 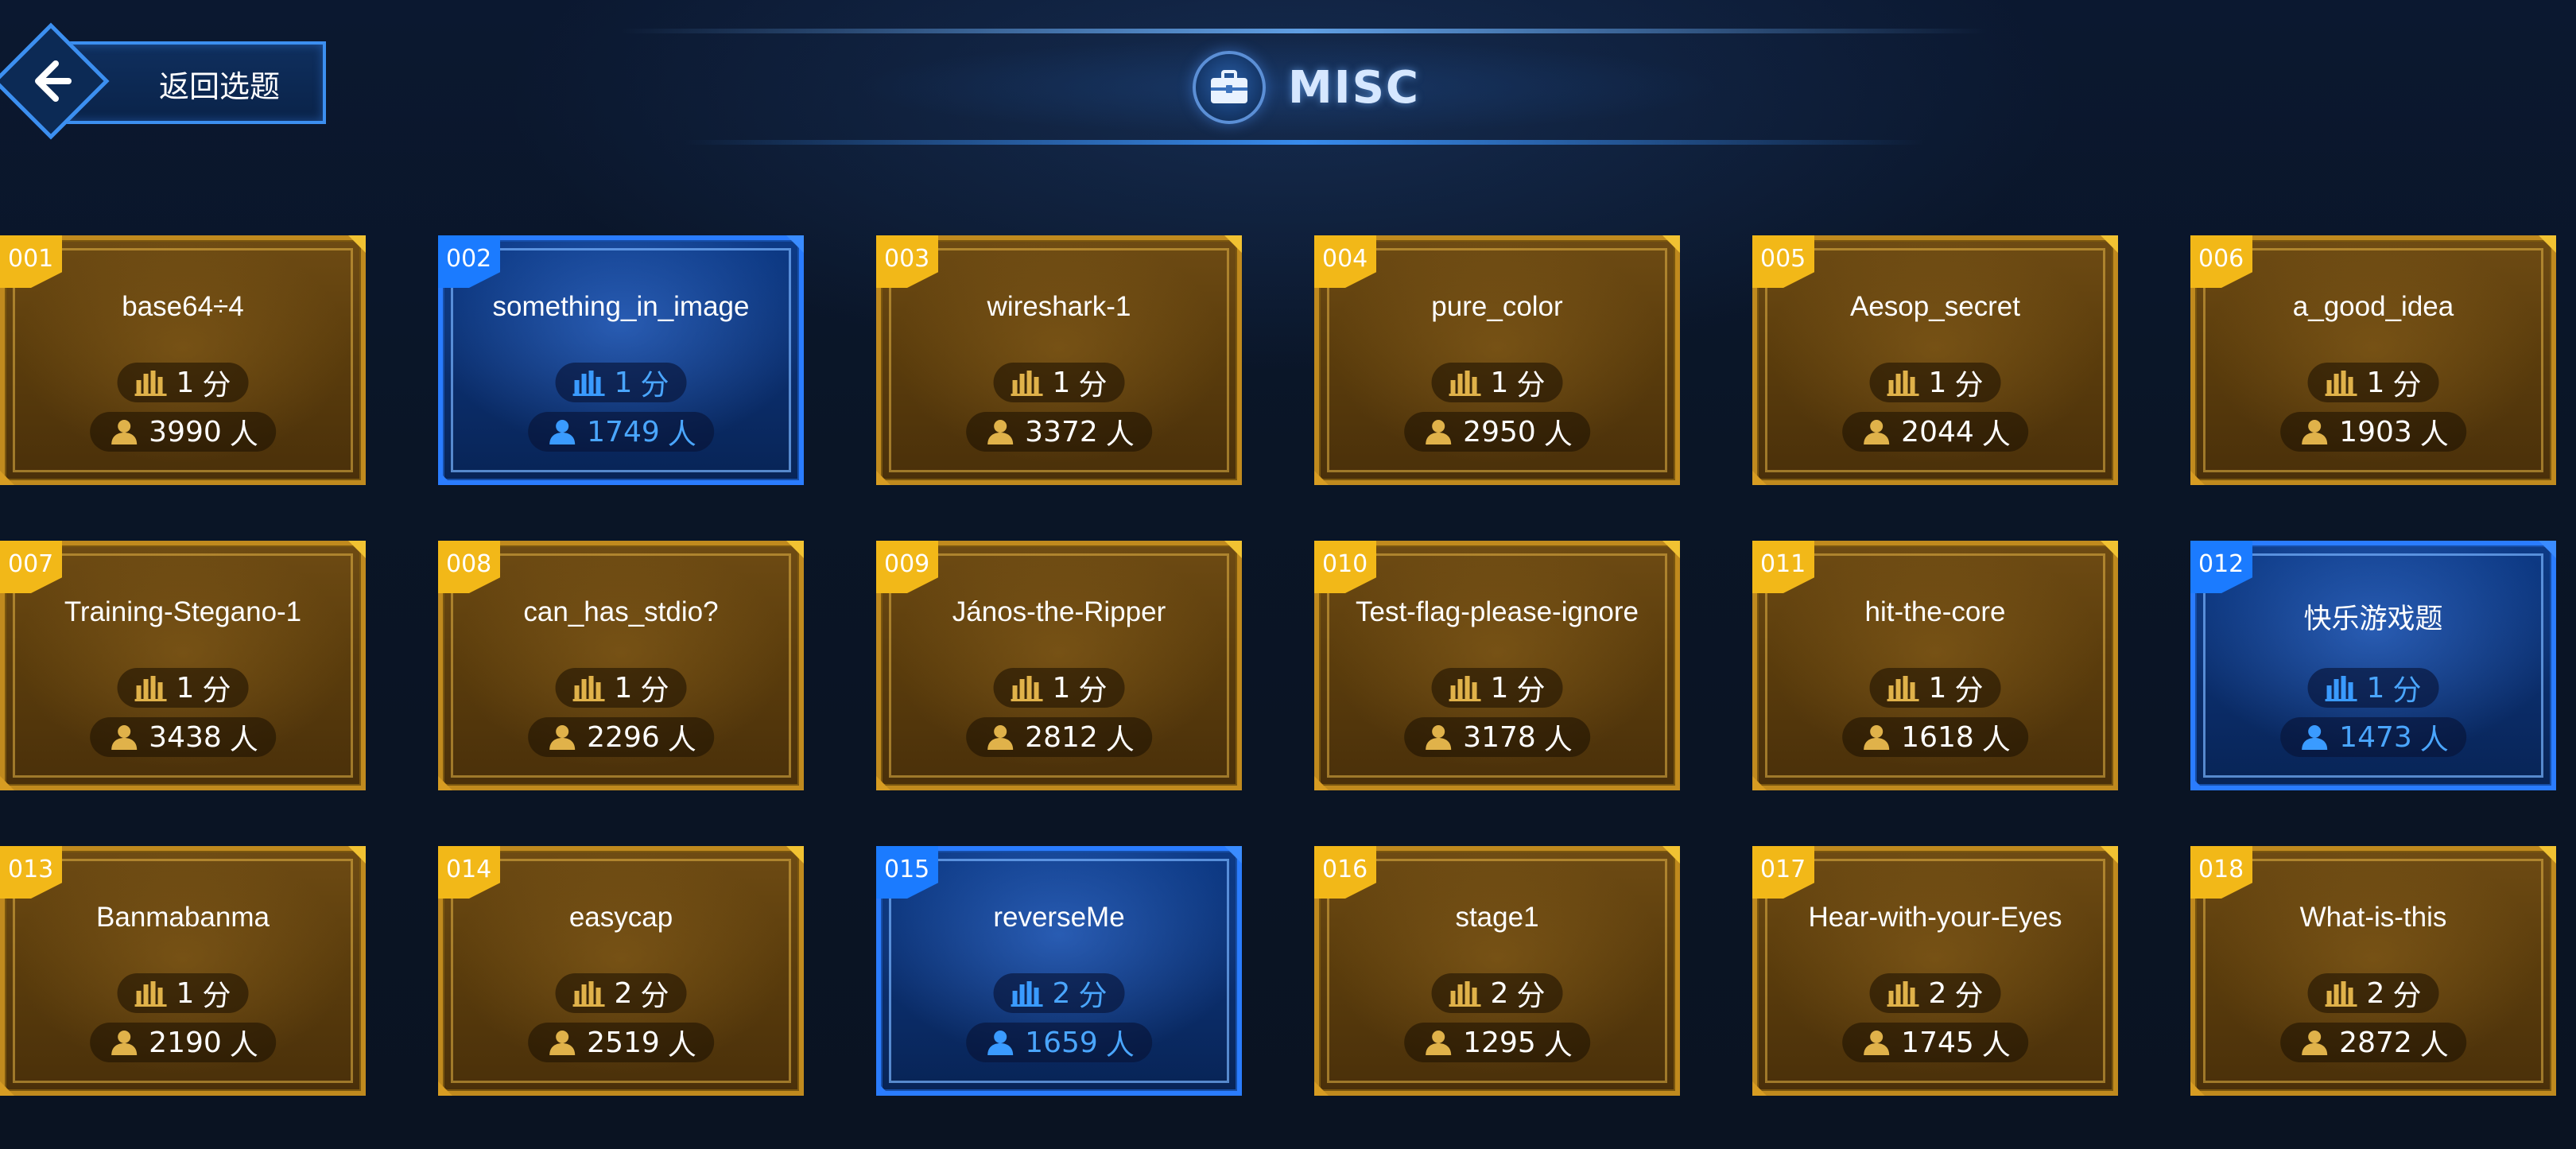 What do you see at coordinates (621, 1042) in the screenshot?
I see `people-pill: 2519 人` at bounding box center [621, 1042].